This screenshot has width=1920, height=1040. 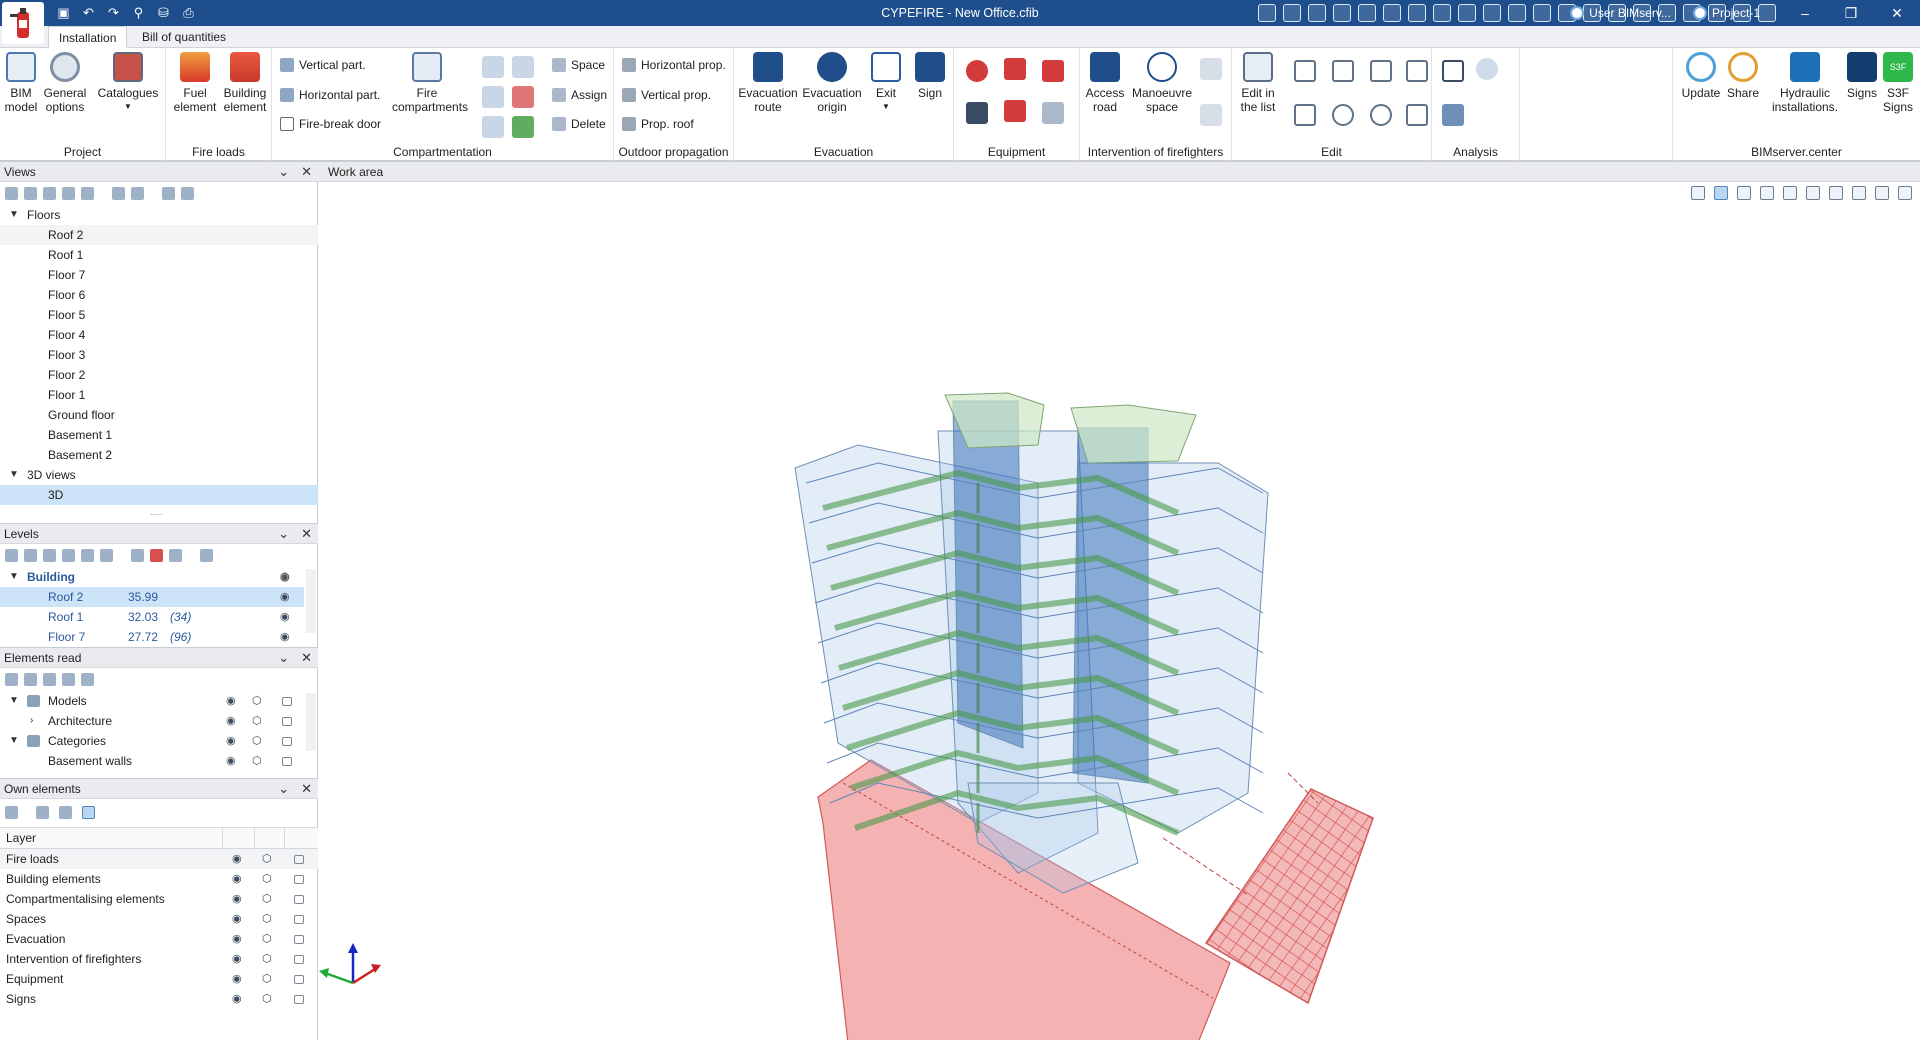 What do you see at coordinates (1305, 71) in the screenshot?
I see `eraser-icon` at bounding box center [1305, 71].